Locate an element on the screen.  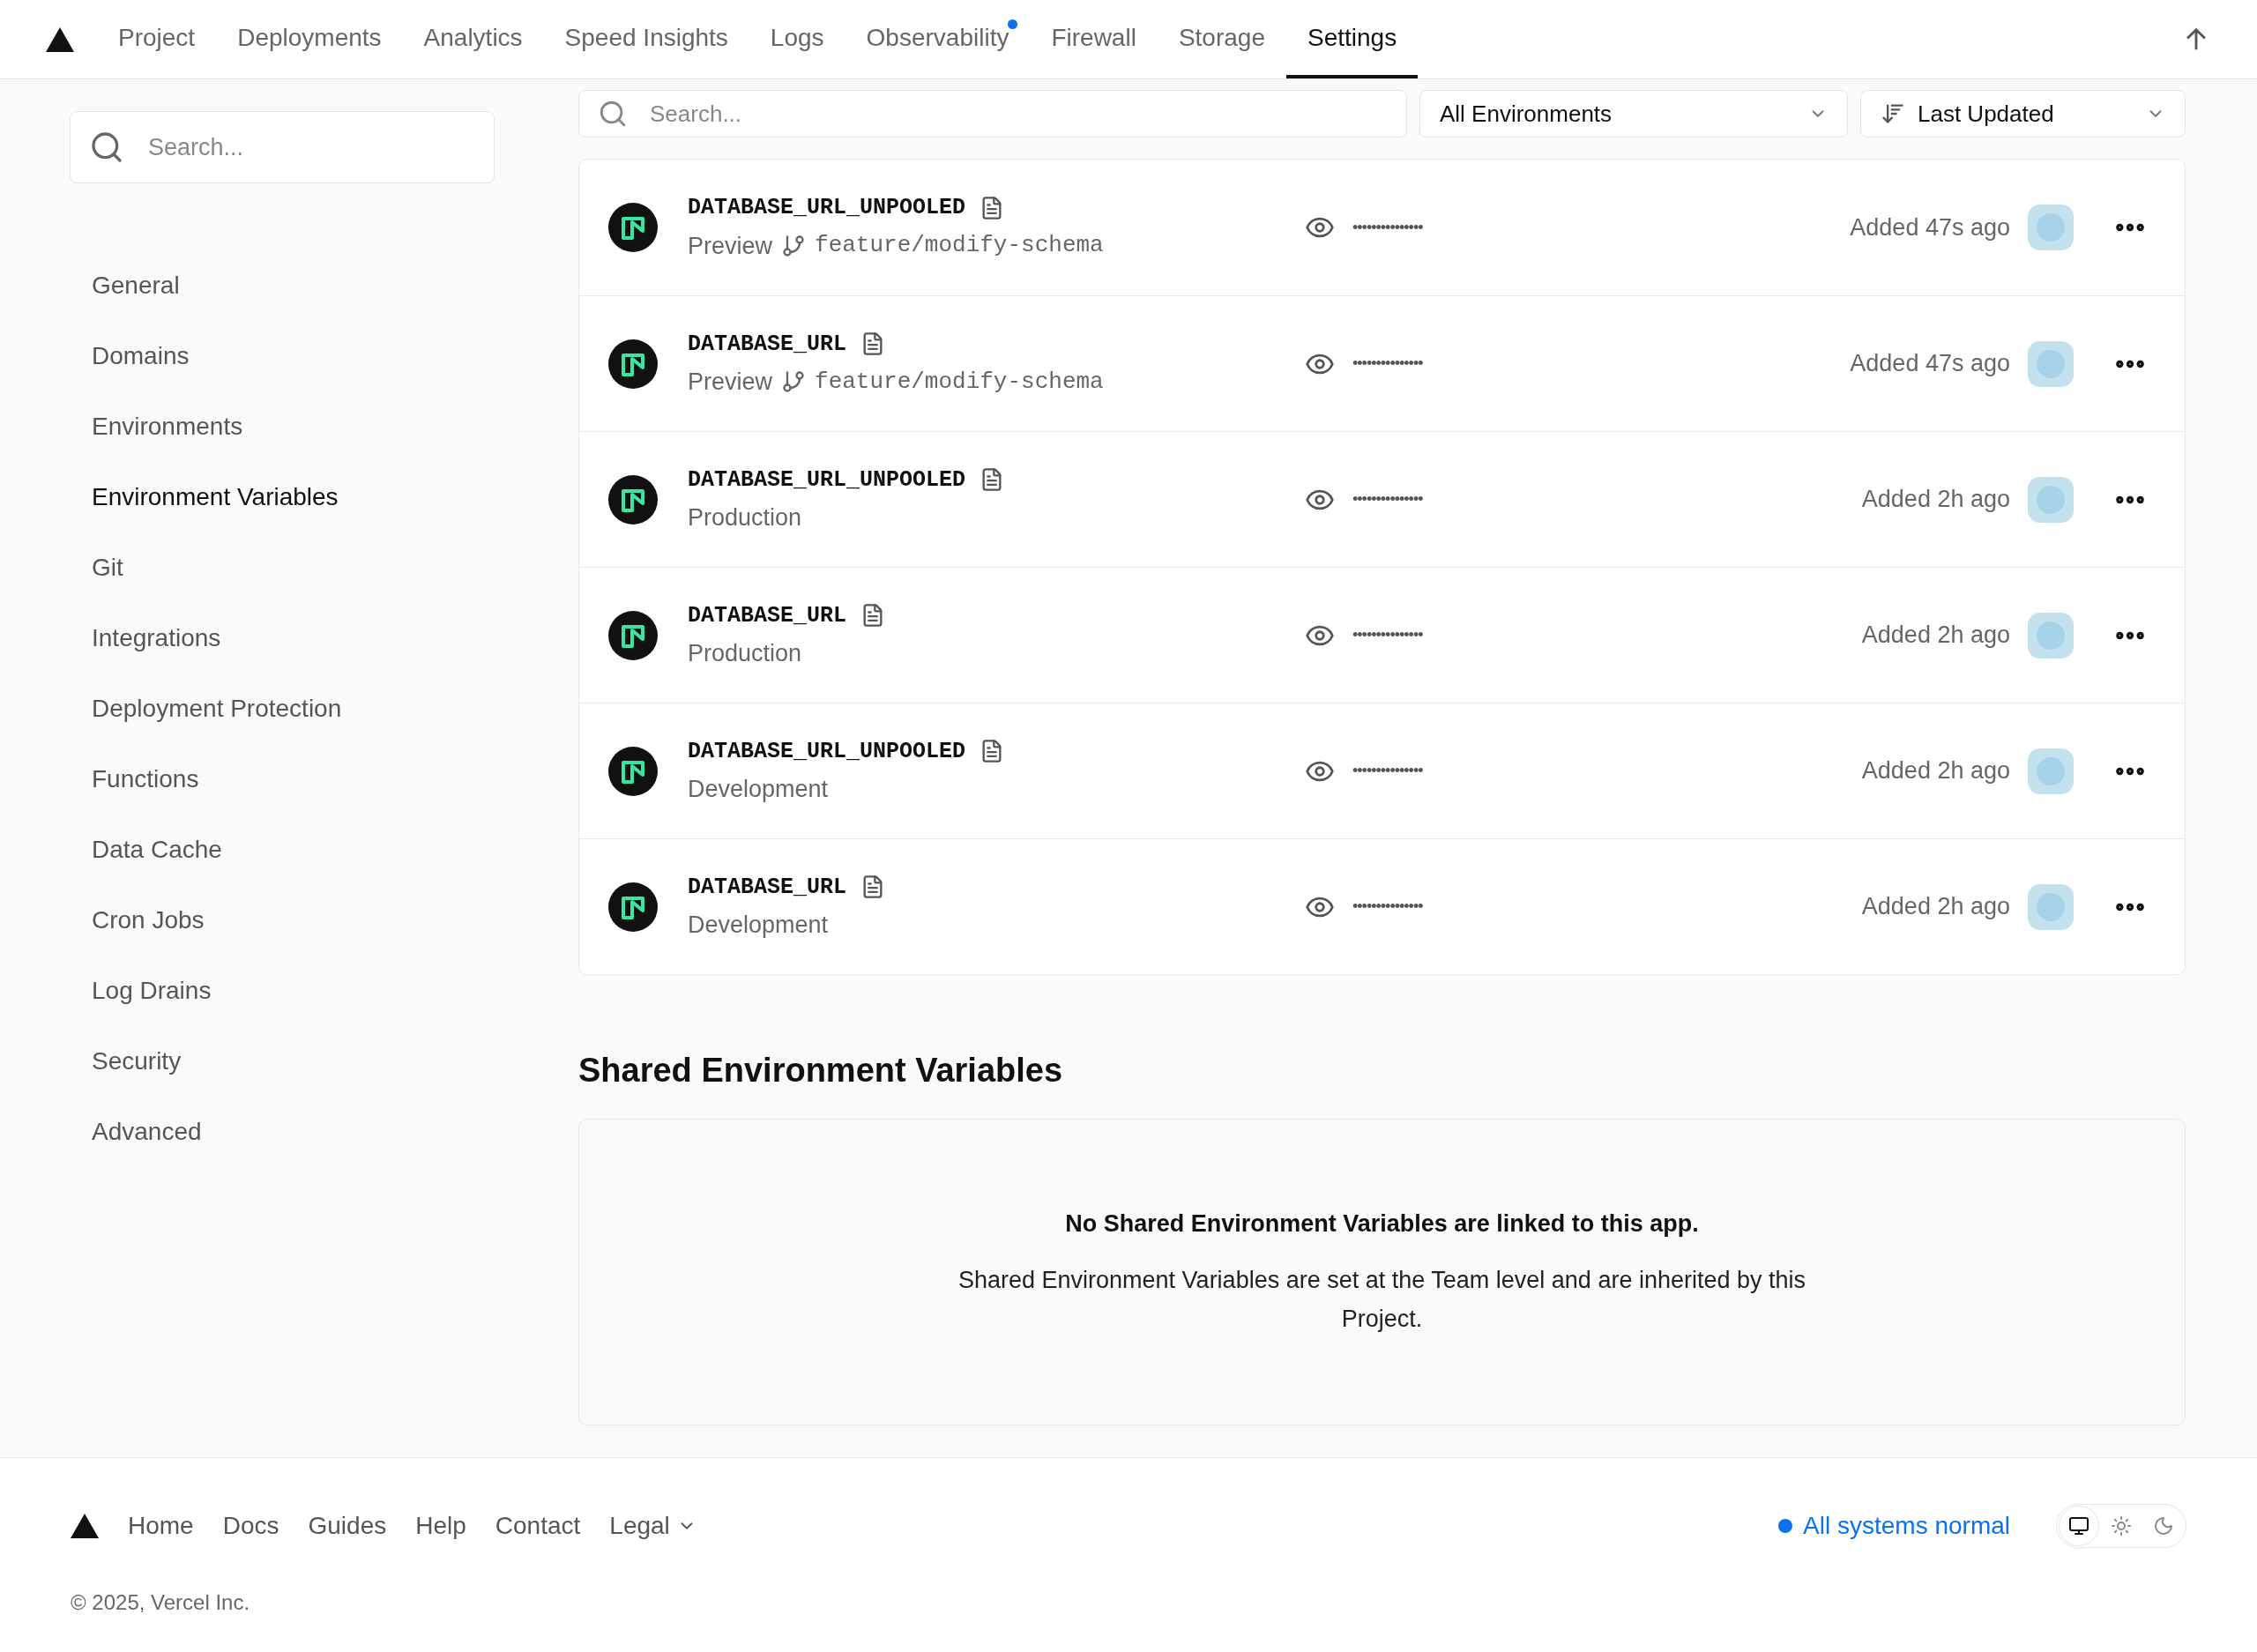
footer-link: Contact is located at coordinates (538, 1525).